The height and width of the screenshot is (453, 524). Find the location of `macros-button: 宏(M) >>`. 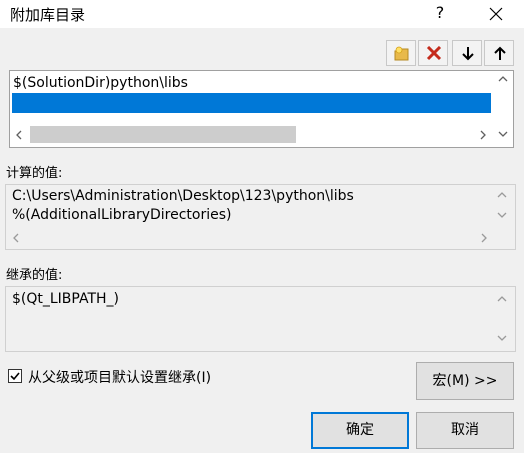

macros-button: 宏(M) >> is located at coordinates (465, 381).